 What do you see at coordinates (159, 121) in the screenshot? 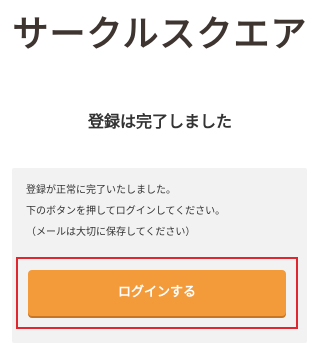
I see `page-title: 登録は完了しました` at bounding box center [159, 121].